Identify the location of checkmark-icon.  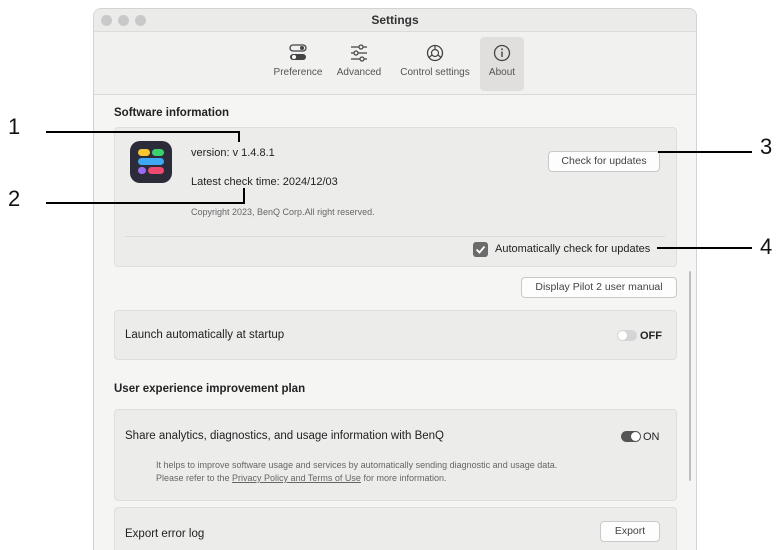
(480, 249).